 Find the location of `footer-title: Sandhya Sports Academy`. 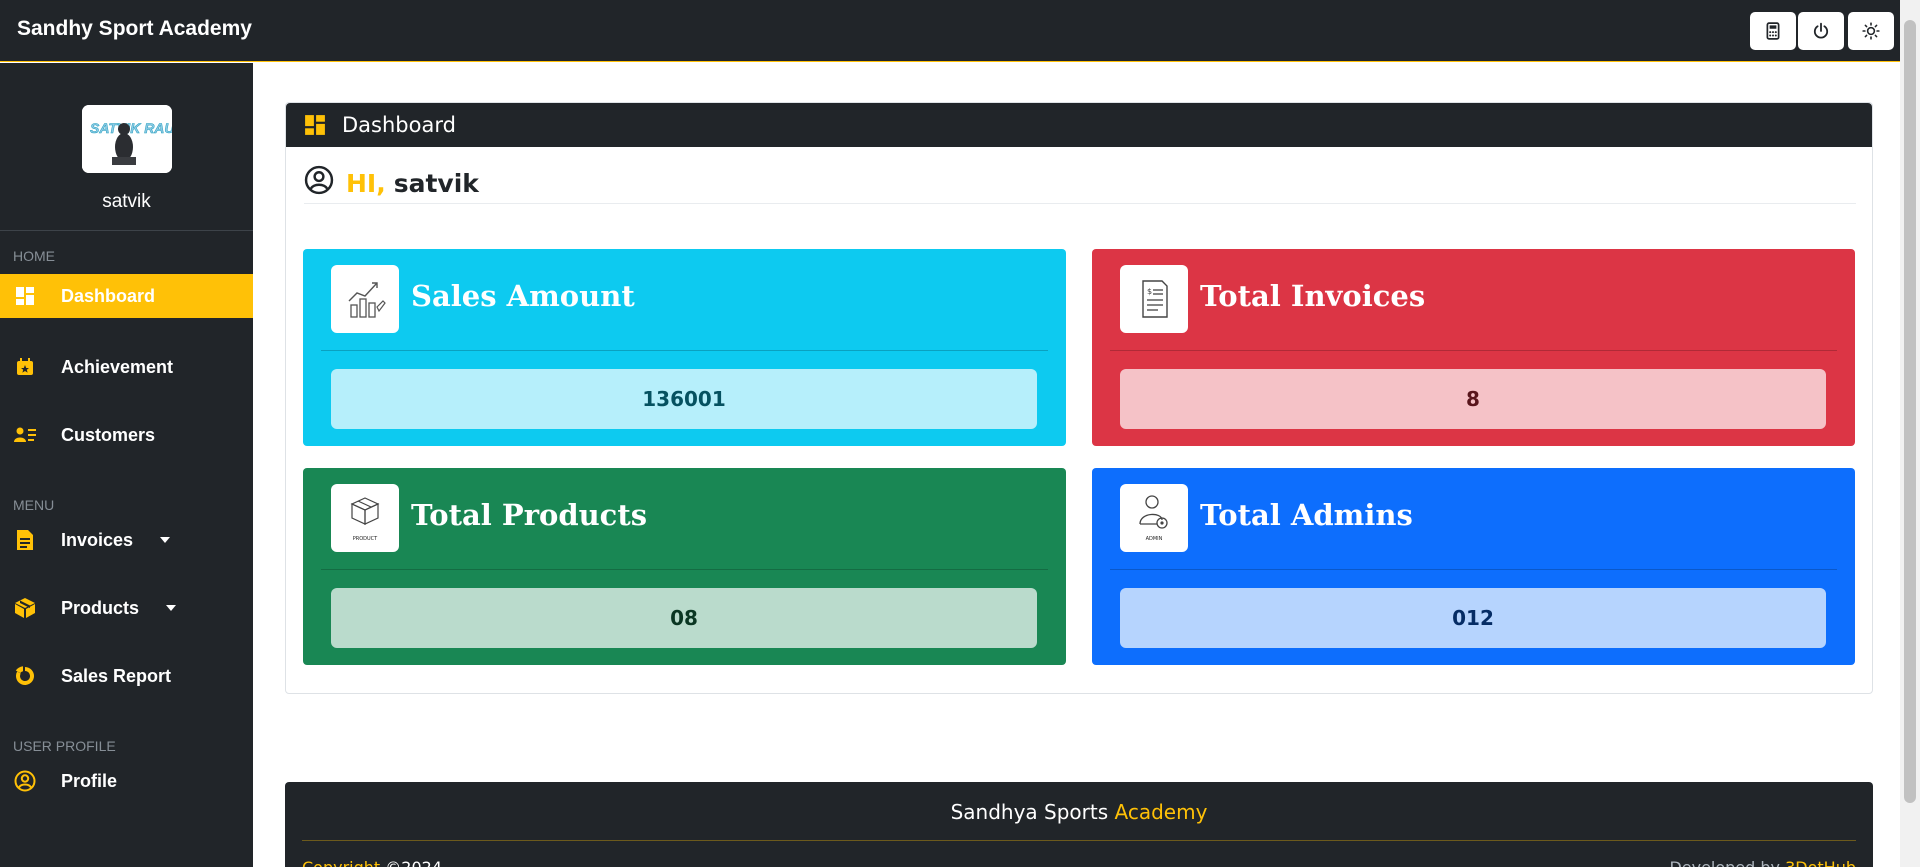

footer-title: Sandhya Sports Academy is located at coordinates (1079, 812).